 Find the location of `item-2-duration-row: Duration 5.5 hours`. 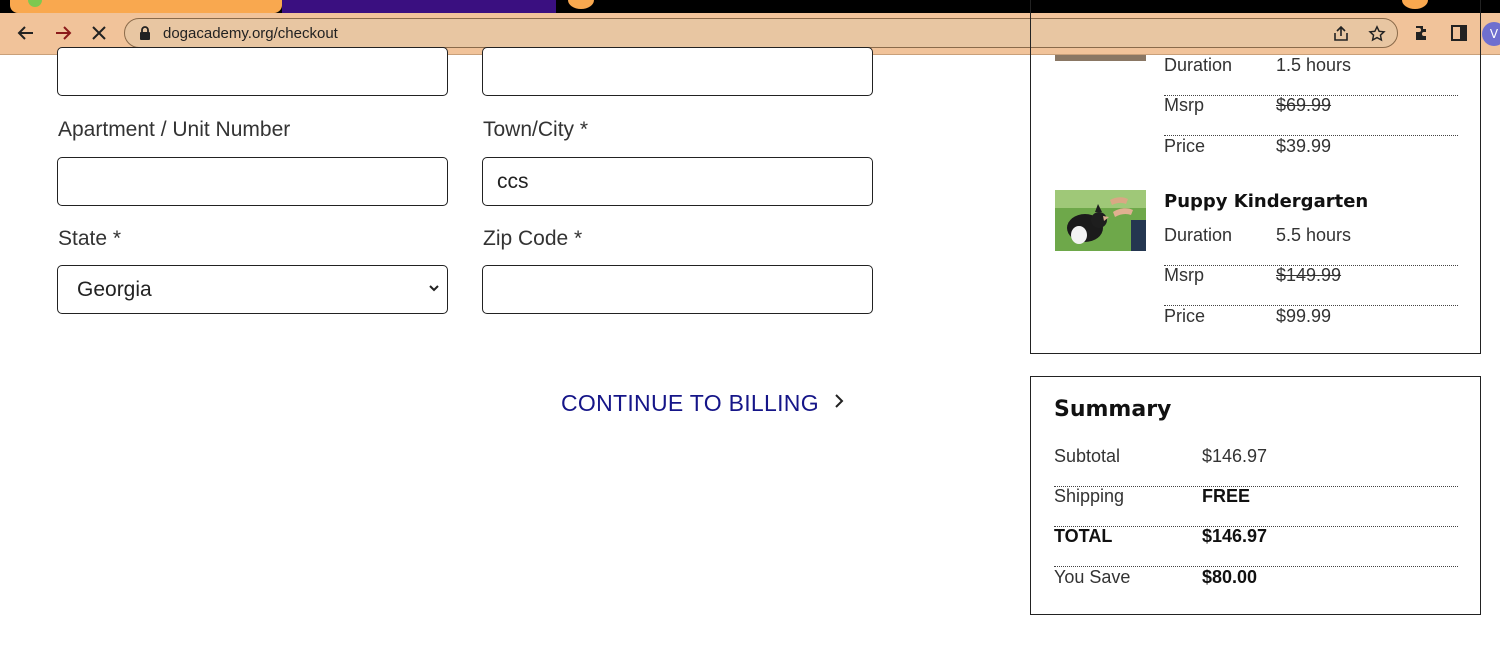

item-2-duration-row: Duration 5.5 hours is located at coordinates (1311, 245).